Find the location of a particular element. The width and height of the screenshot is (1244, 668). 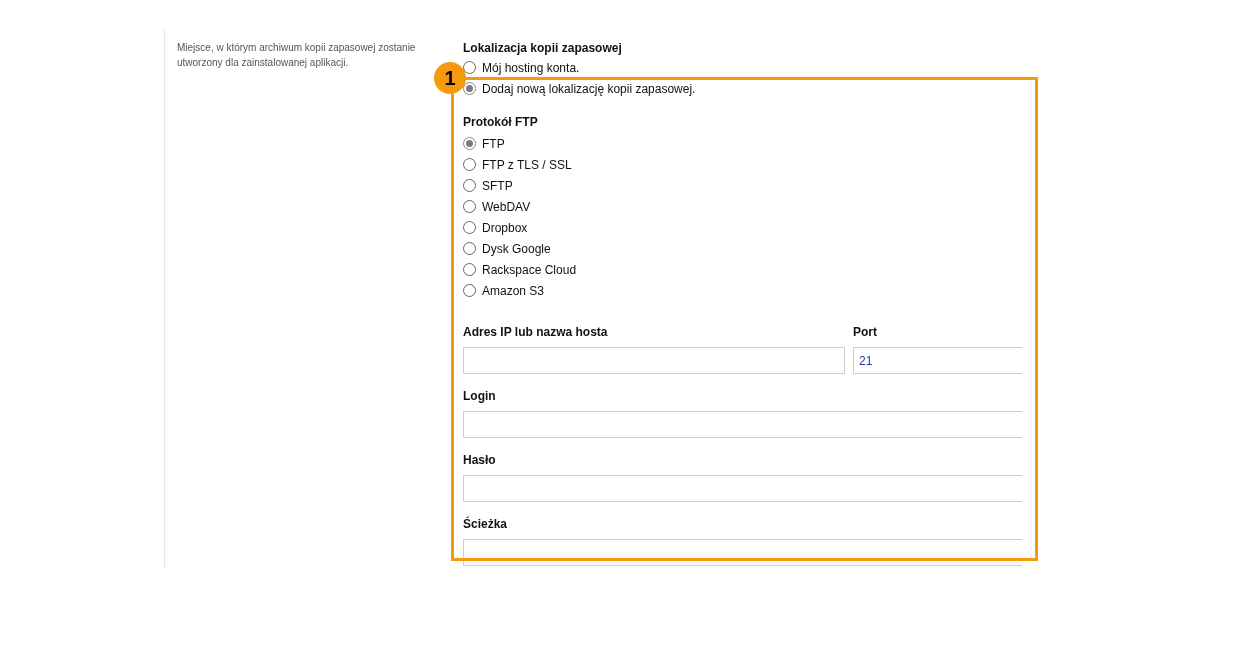

radio-label: Dropbox is located at coordinates (505, 228).